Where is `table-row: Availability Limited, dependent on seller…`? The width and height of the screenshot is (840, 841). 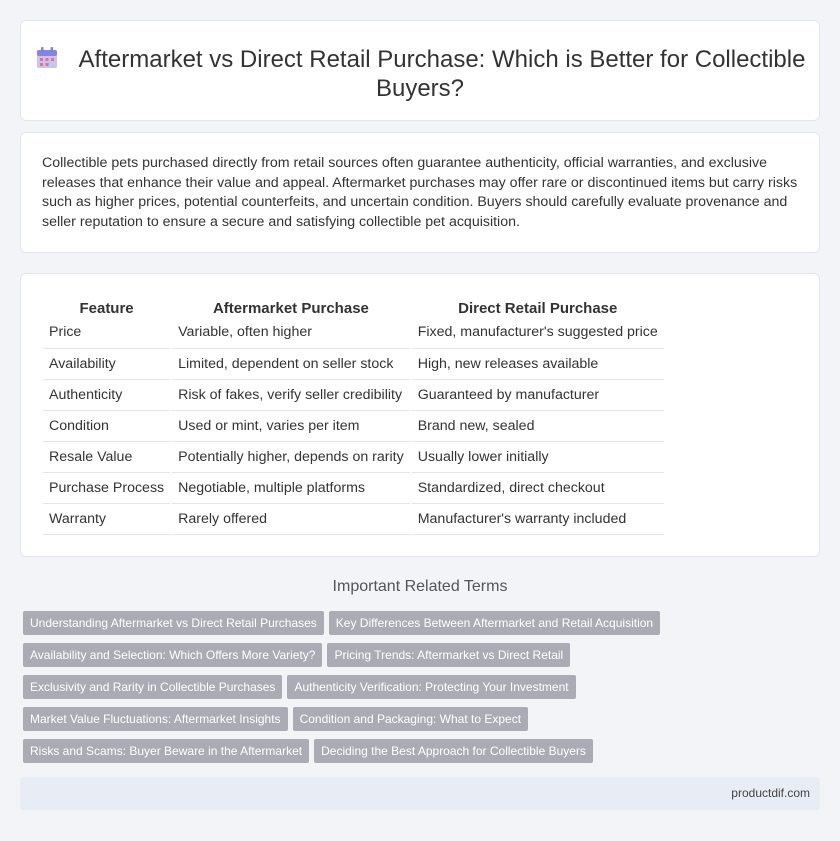
table-row: Availability Limited, dependent on seller… is located at coordinates (353, 364).